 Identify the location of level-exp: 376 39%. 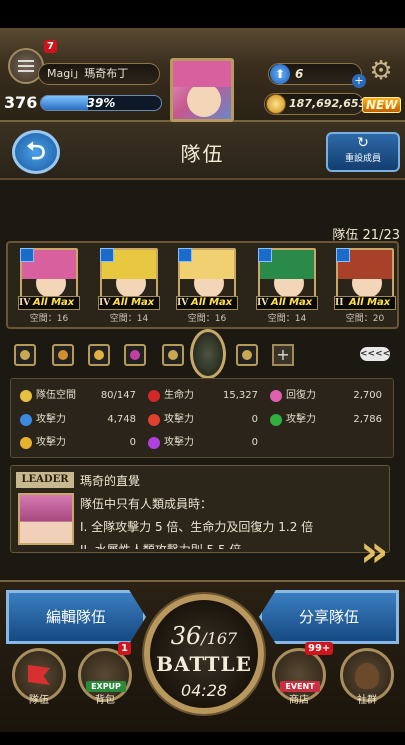
(84, 103).